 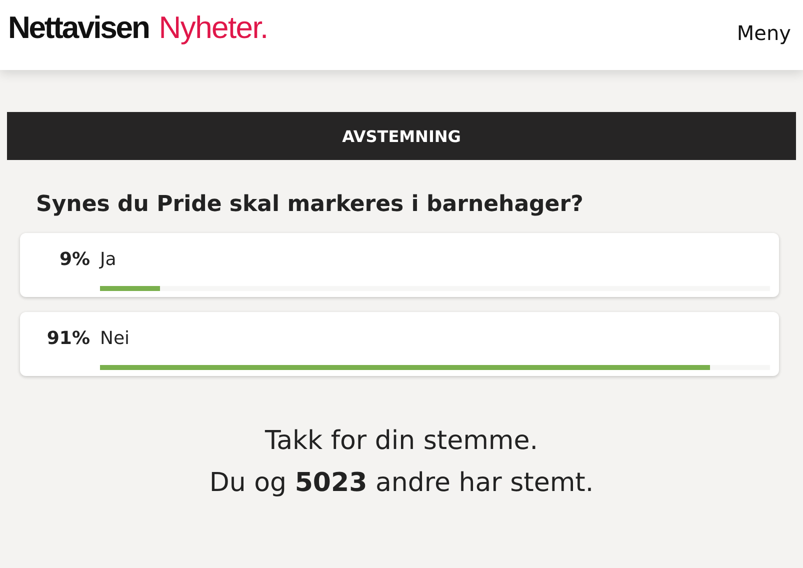 I want to click on poll-title: AVSTEMNING, so click(x=401, y=136).